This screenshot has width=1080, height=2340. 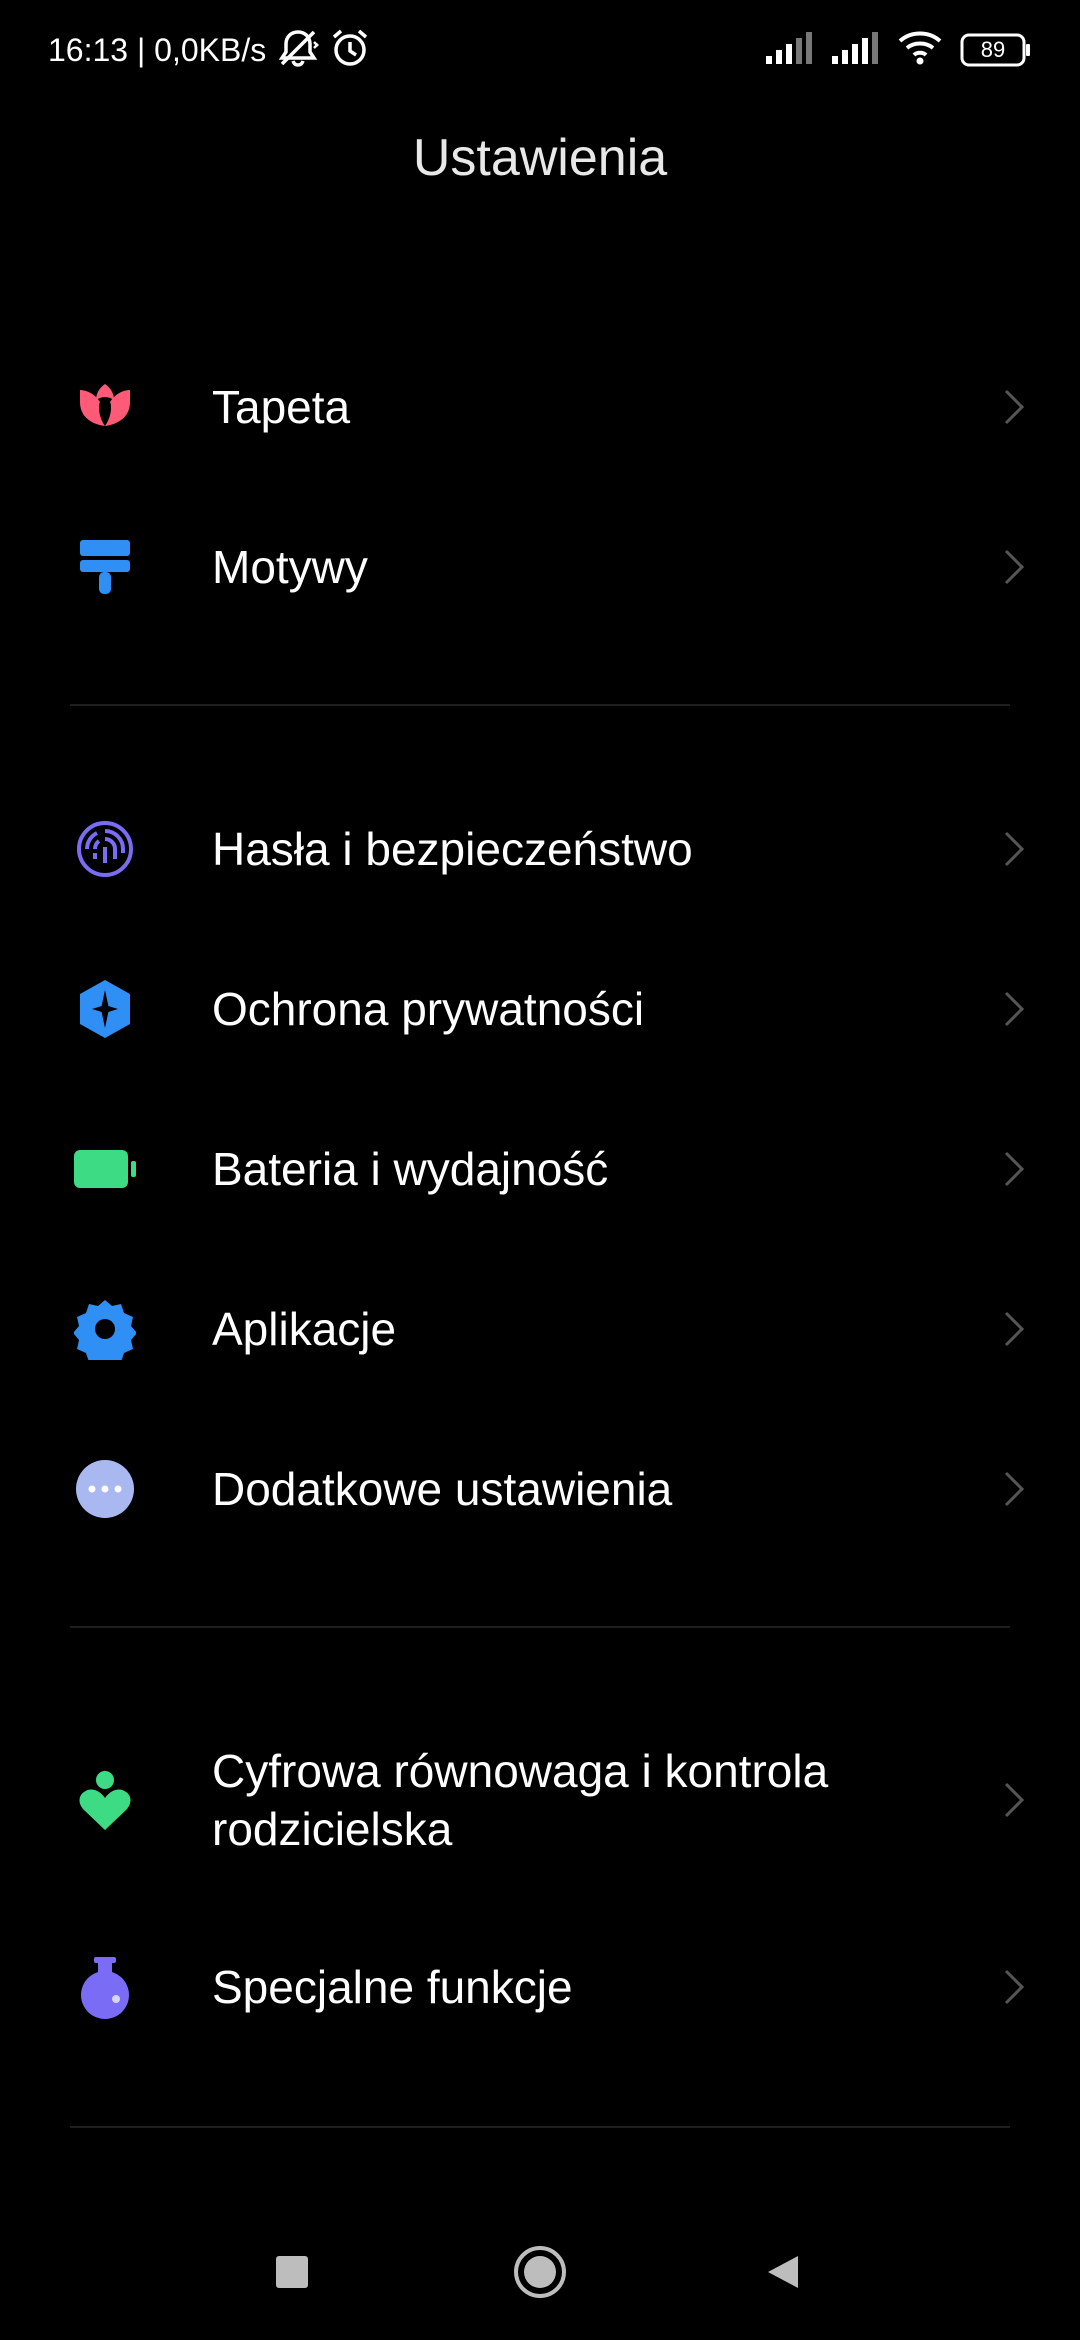 I want to click on wellbeing-heart-icon, so click(x=105, y=1801).